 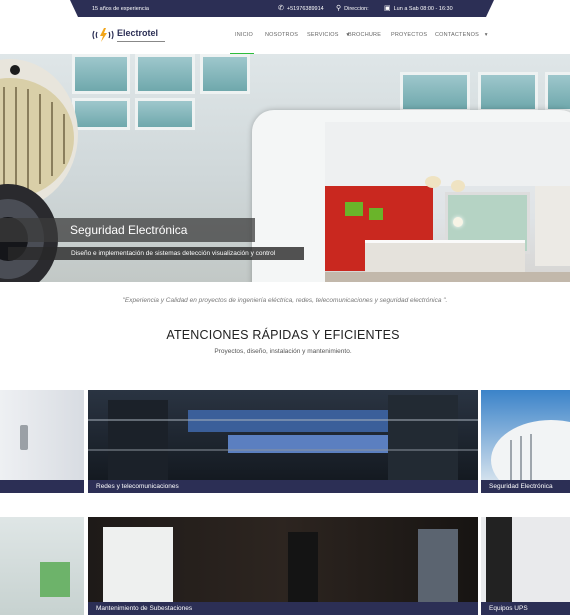 I want to click on service-tile-label: Redes y telecomunicaciones, so click(x=283, y=486).